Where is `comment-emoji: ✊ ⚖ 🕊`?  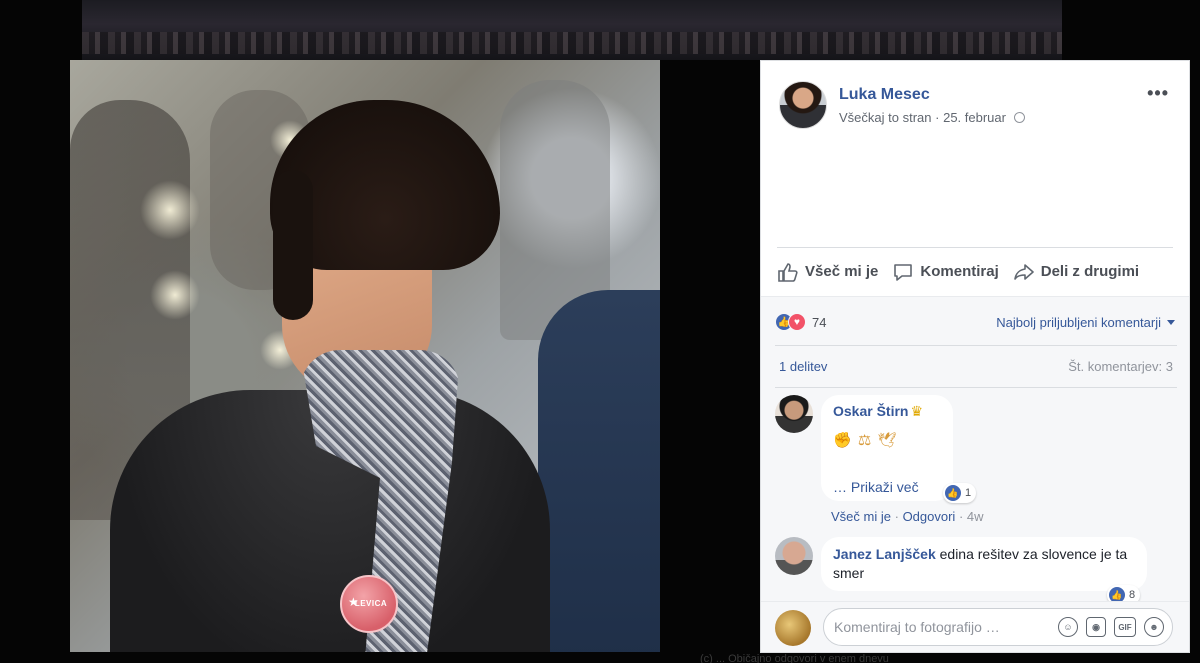 comment-emoji: ✊ ⚖ 🕊 is located at coordinates (865, 440).